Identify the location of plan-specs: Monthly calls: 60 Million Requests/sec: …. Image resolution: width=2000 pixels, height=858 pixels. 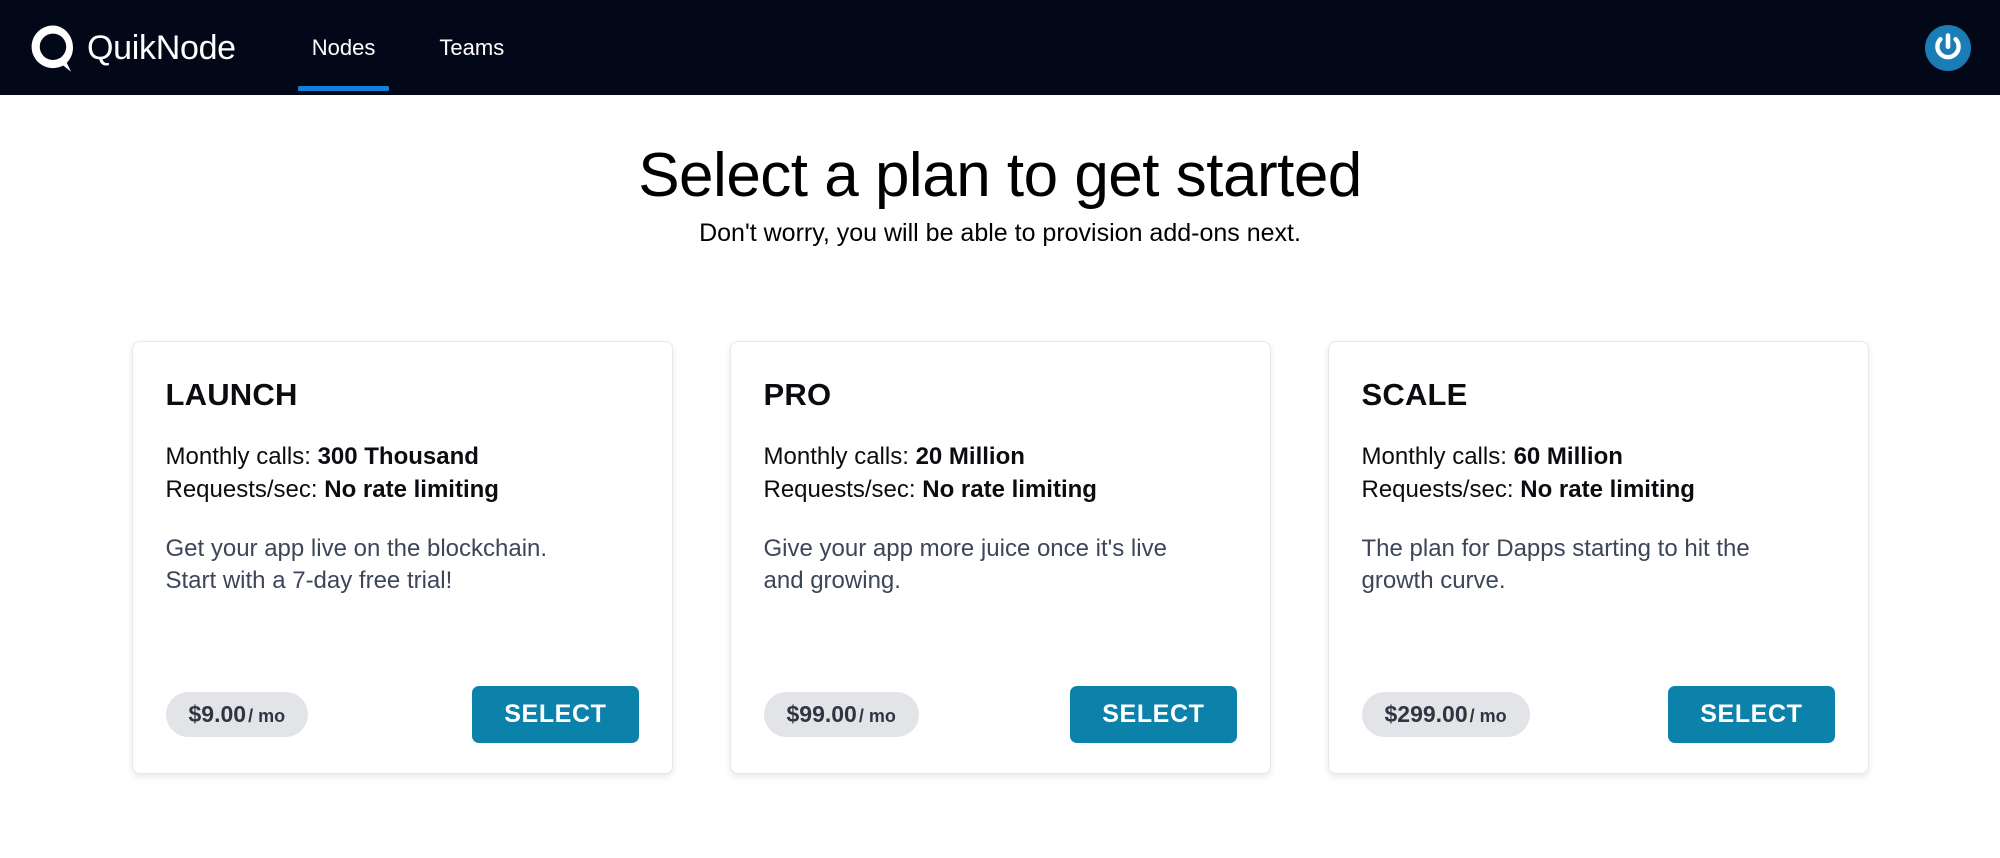
(1598, 473).